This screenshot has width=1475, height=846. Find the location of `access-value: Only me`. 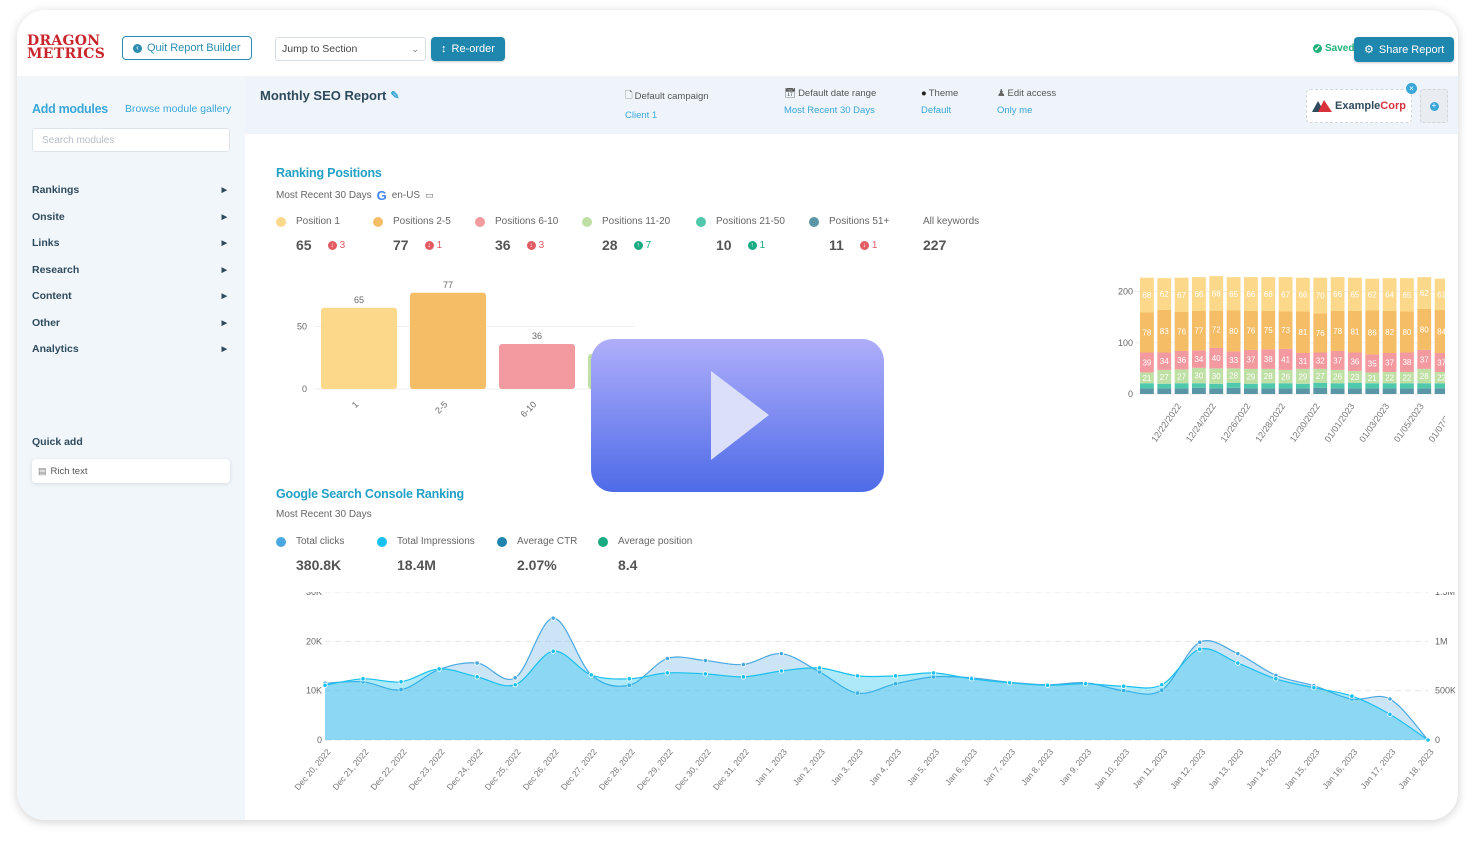

access-value: Only me is located at coordinates (1026, 110).